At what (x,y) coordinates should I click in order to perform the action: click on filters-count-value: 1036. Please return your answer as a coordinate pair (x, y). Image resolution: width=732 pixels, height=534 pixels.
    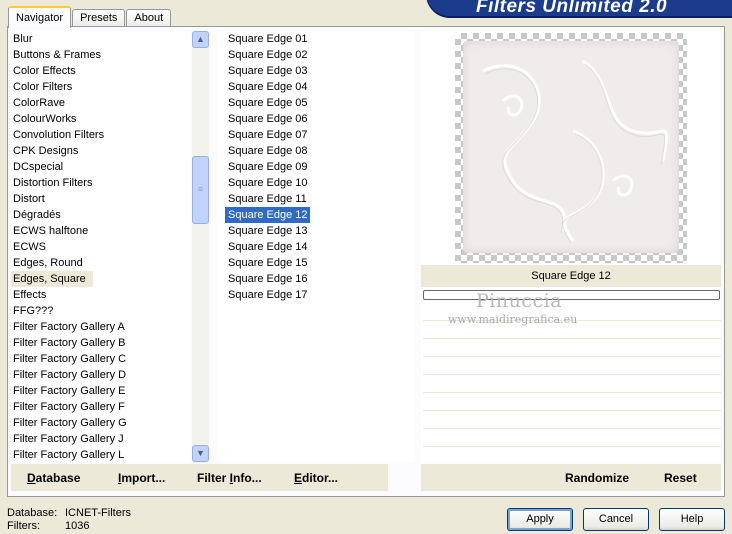
    Looking at the image, I should click on (77, 526).